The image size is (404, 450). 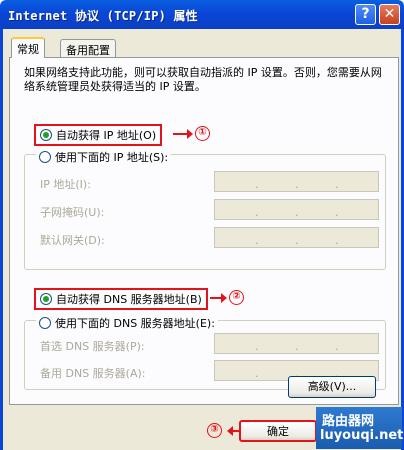 I want to click on tab-general: 常规, so click(x=28, y=47).